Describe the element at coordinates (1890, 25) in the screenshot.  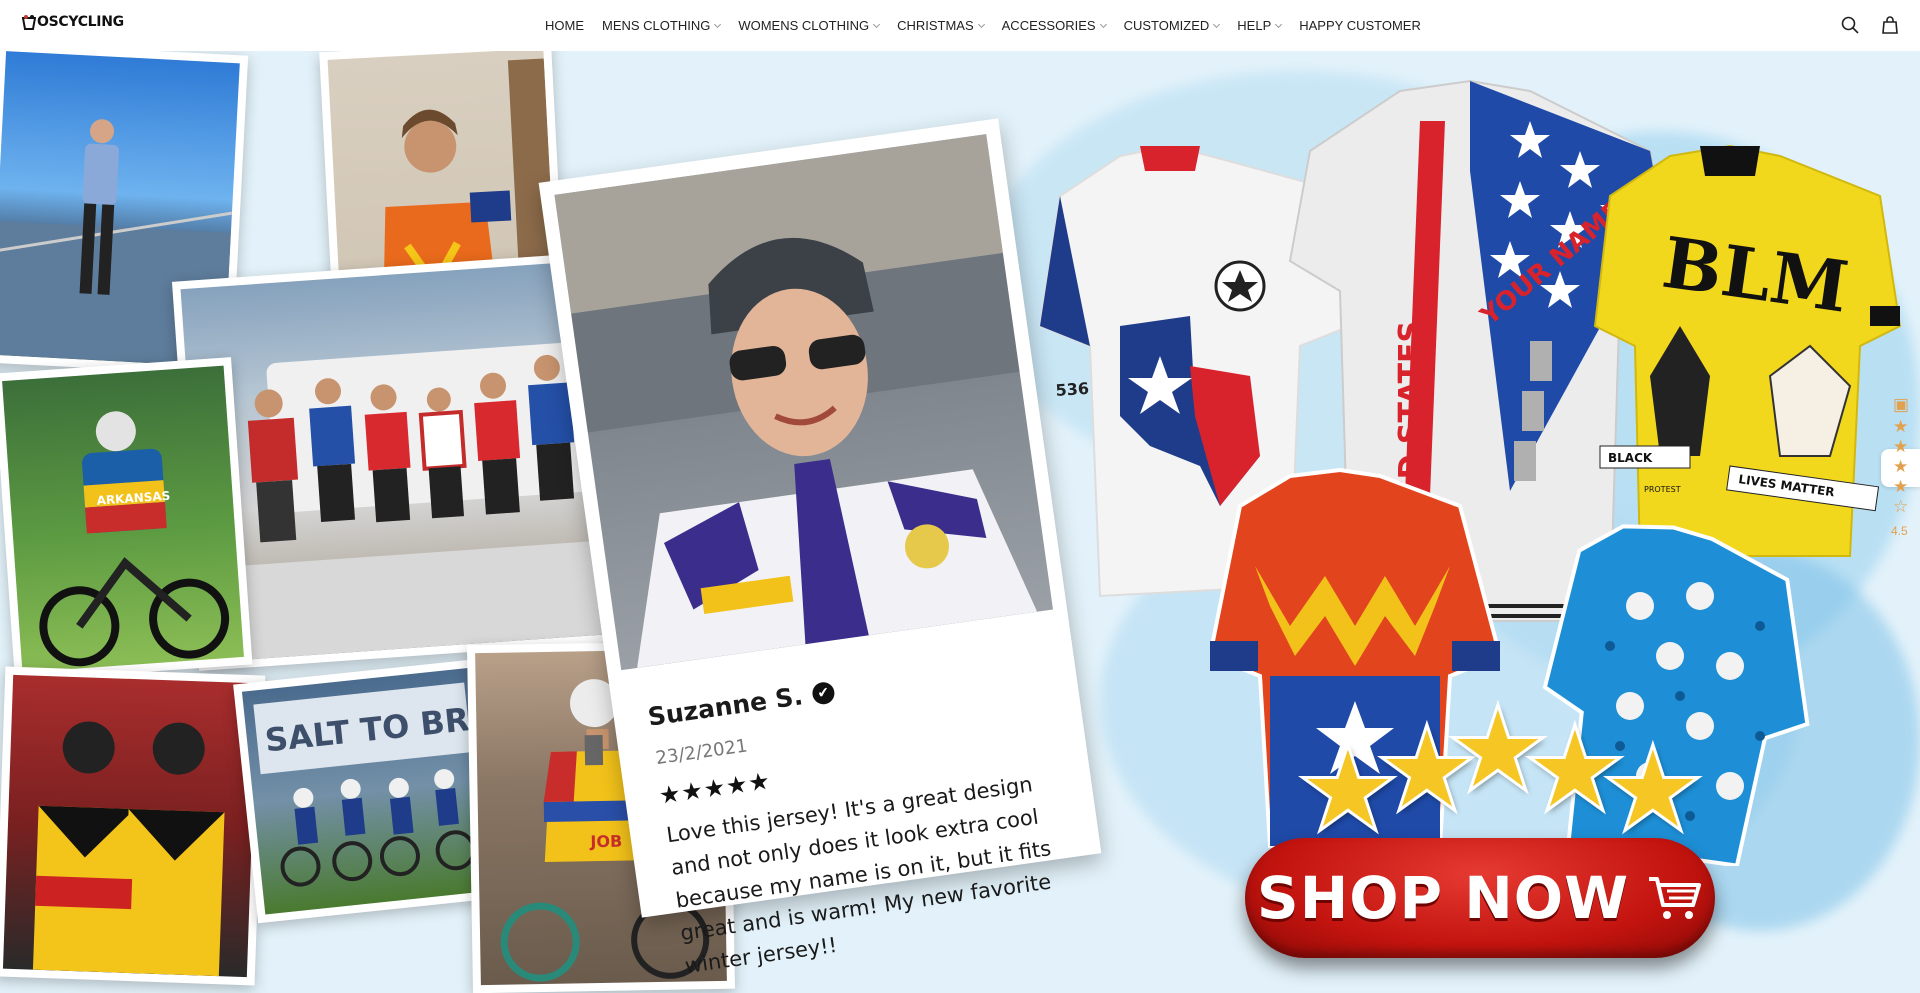
I see `shopping-bag-icon` at that location.